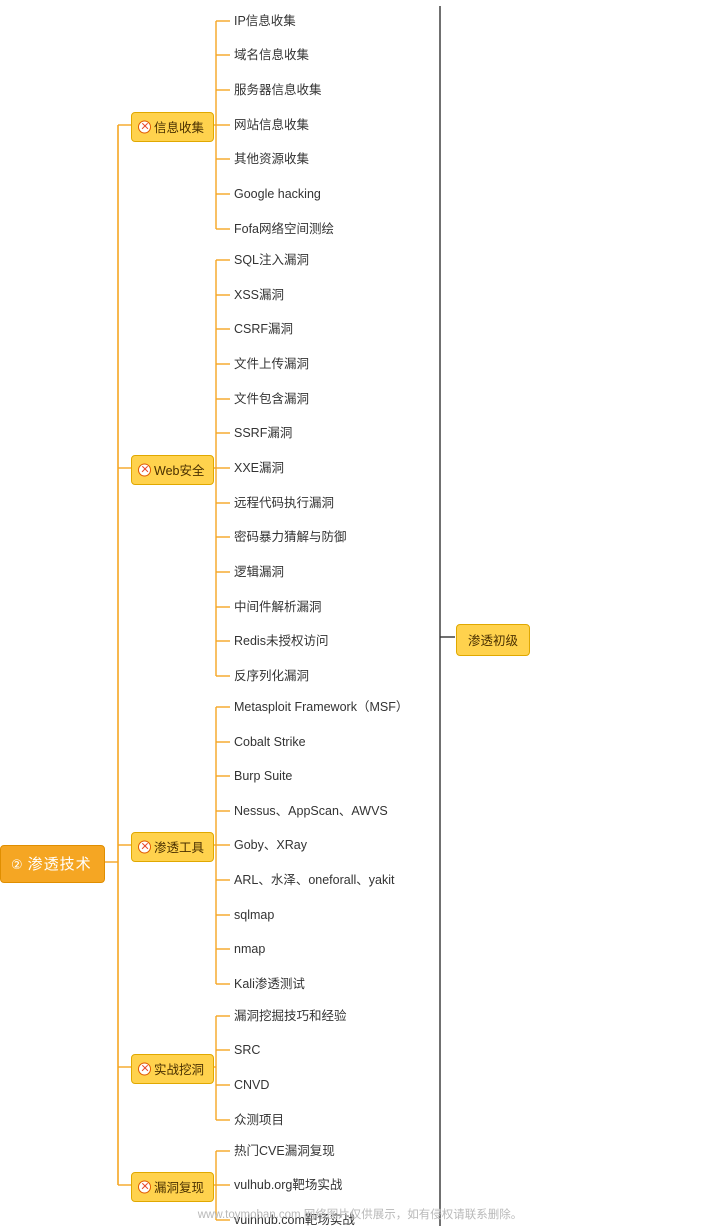  What do you see at coordinates (271, 55) in the screenshot?
I see `leaf-node: 域名信息收集` at bounding box center [271, 55].